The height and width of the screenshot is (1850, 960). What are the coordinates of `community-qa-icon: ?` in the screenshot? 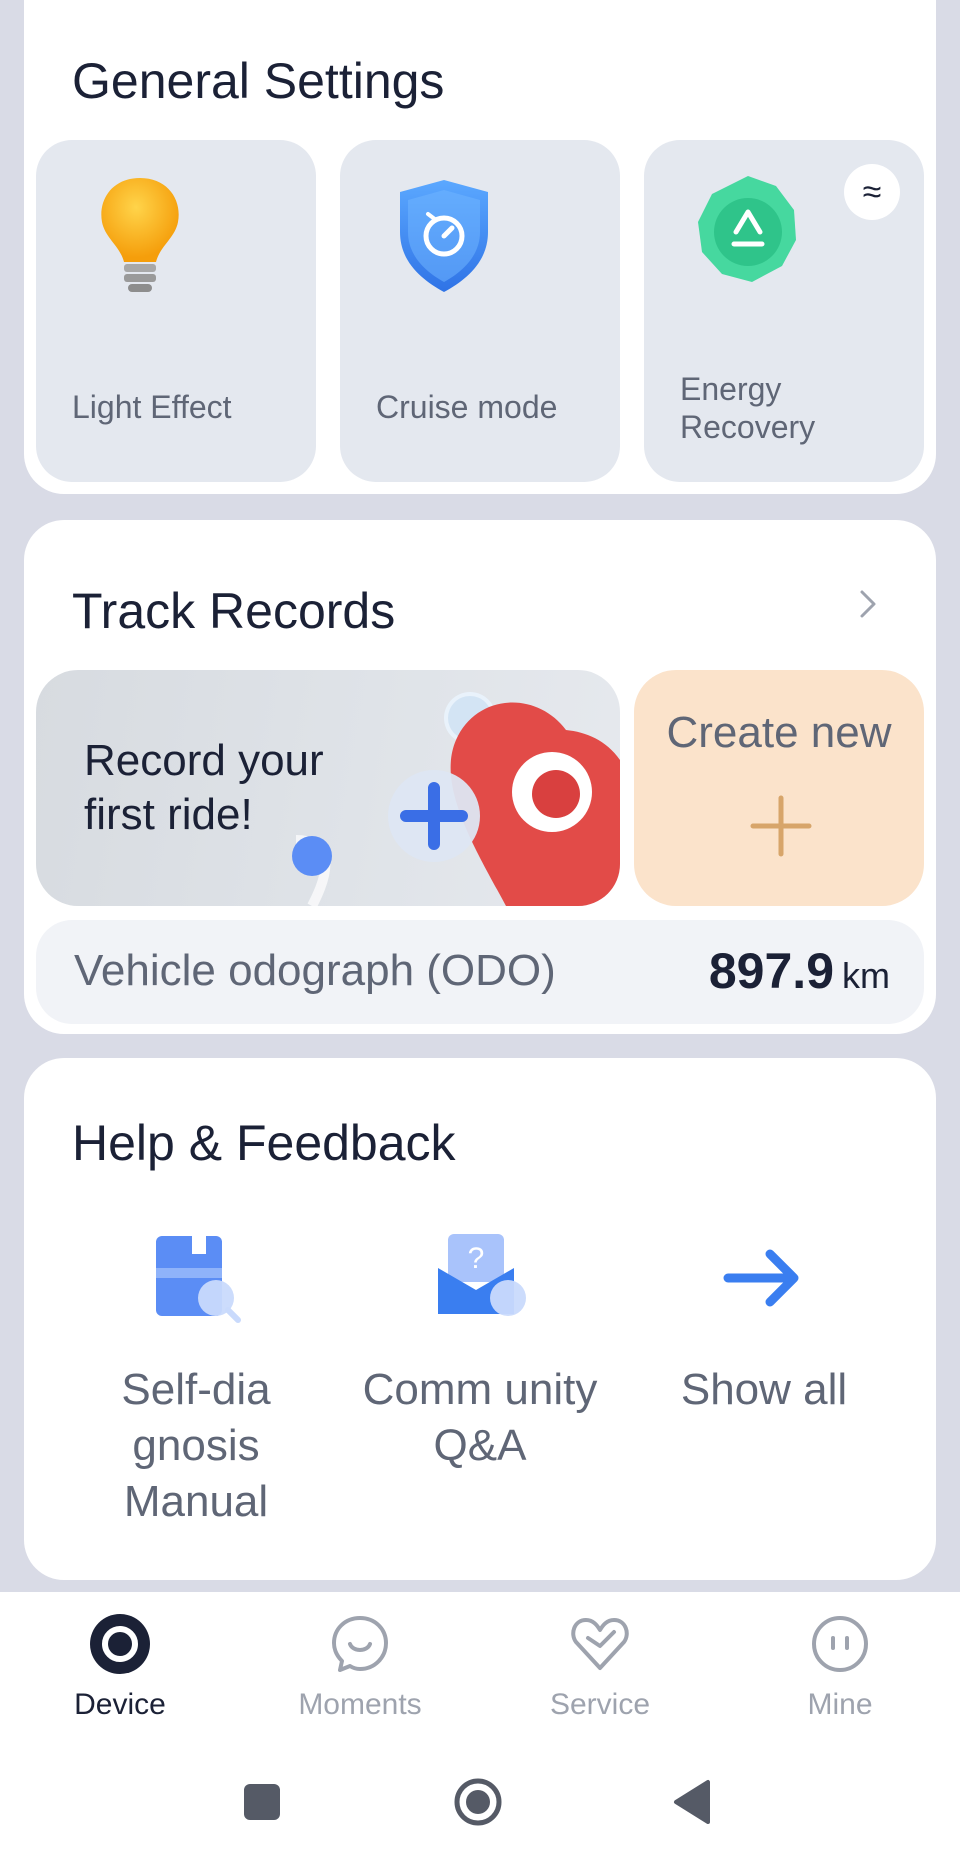 It's located at (482, 1275).